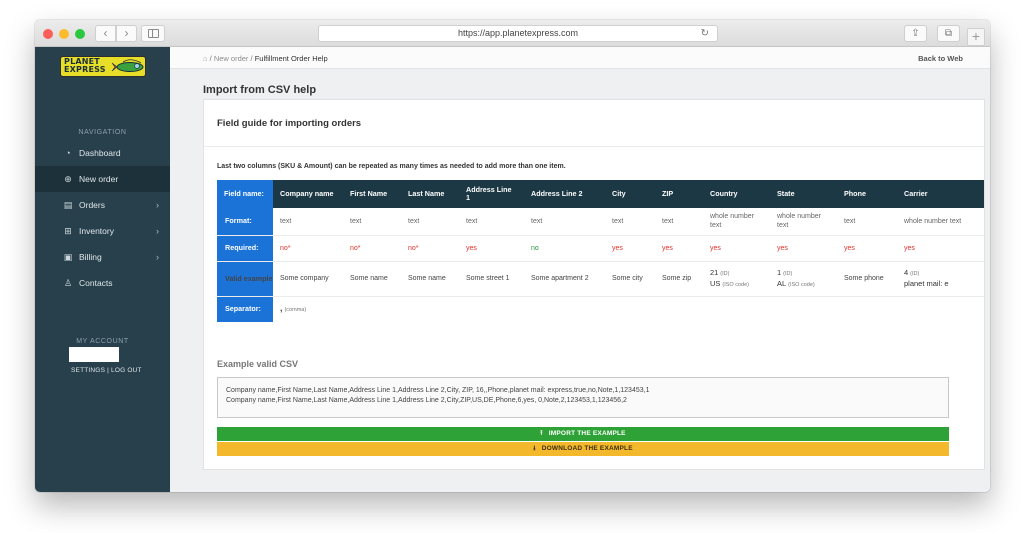 The image size is (1024, 533). What do you see at coordinates (940, 58) in the screenshot?
I see `back-to-web-link: Back to Web` at bounding box center [940, 58].